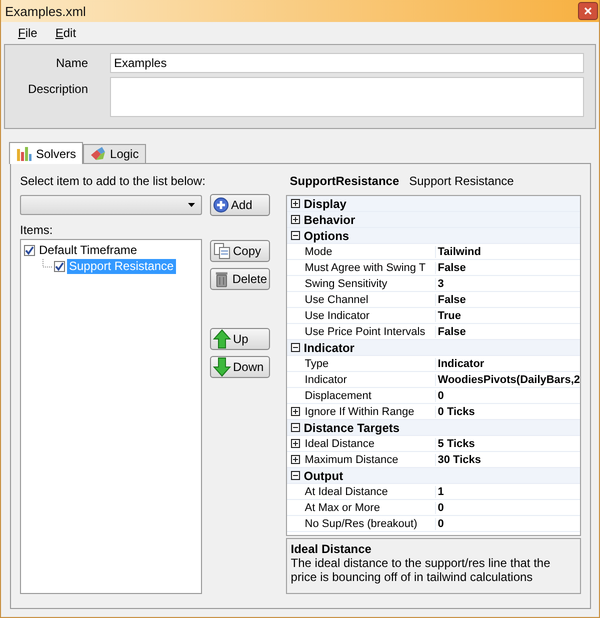 The width and height of the screenshot is (600, 618). I want to click on property-value: Indicator, so click(459, 364).